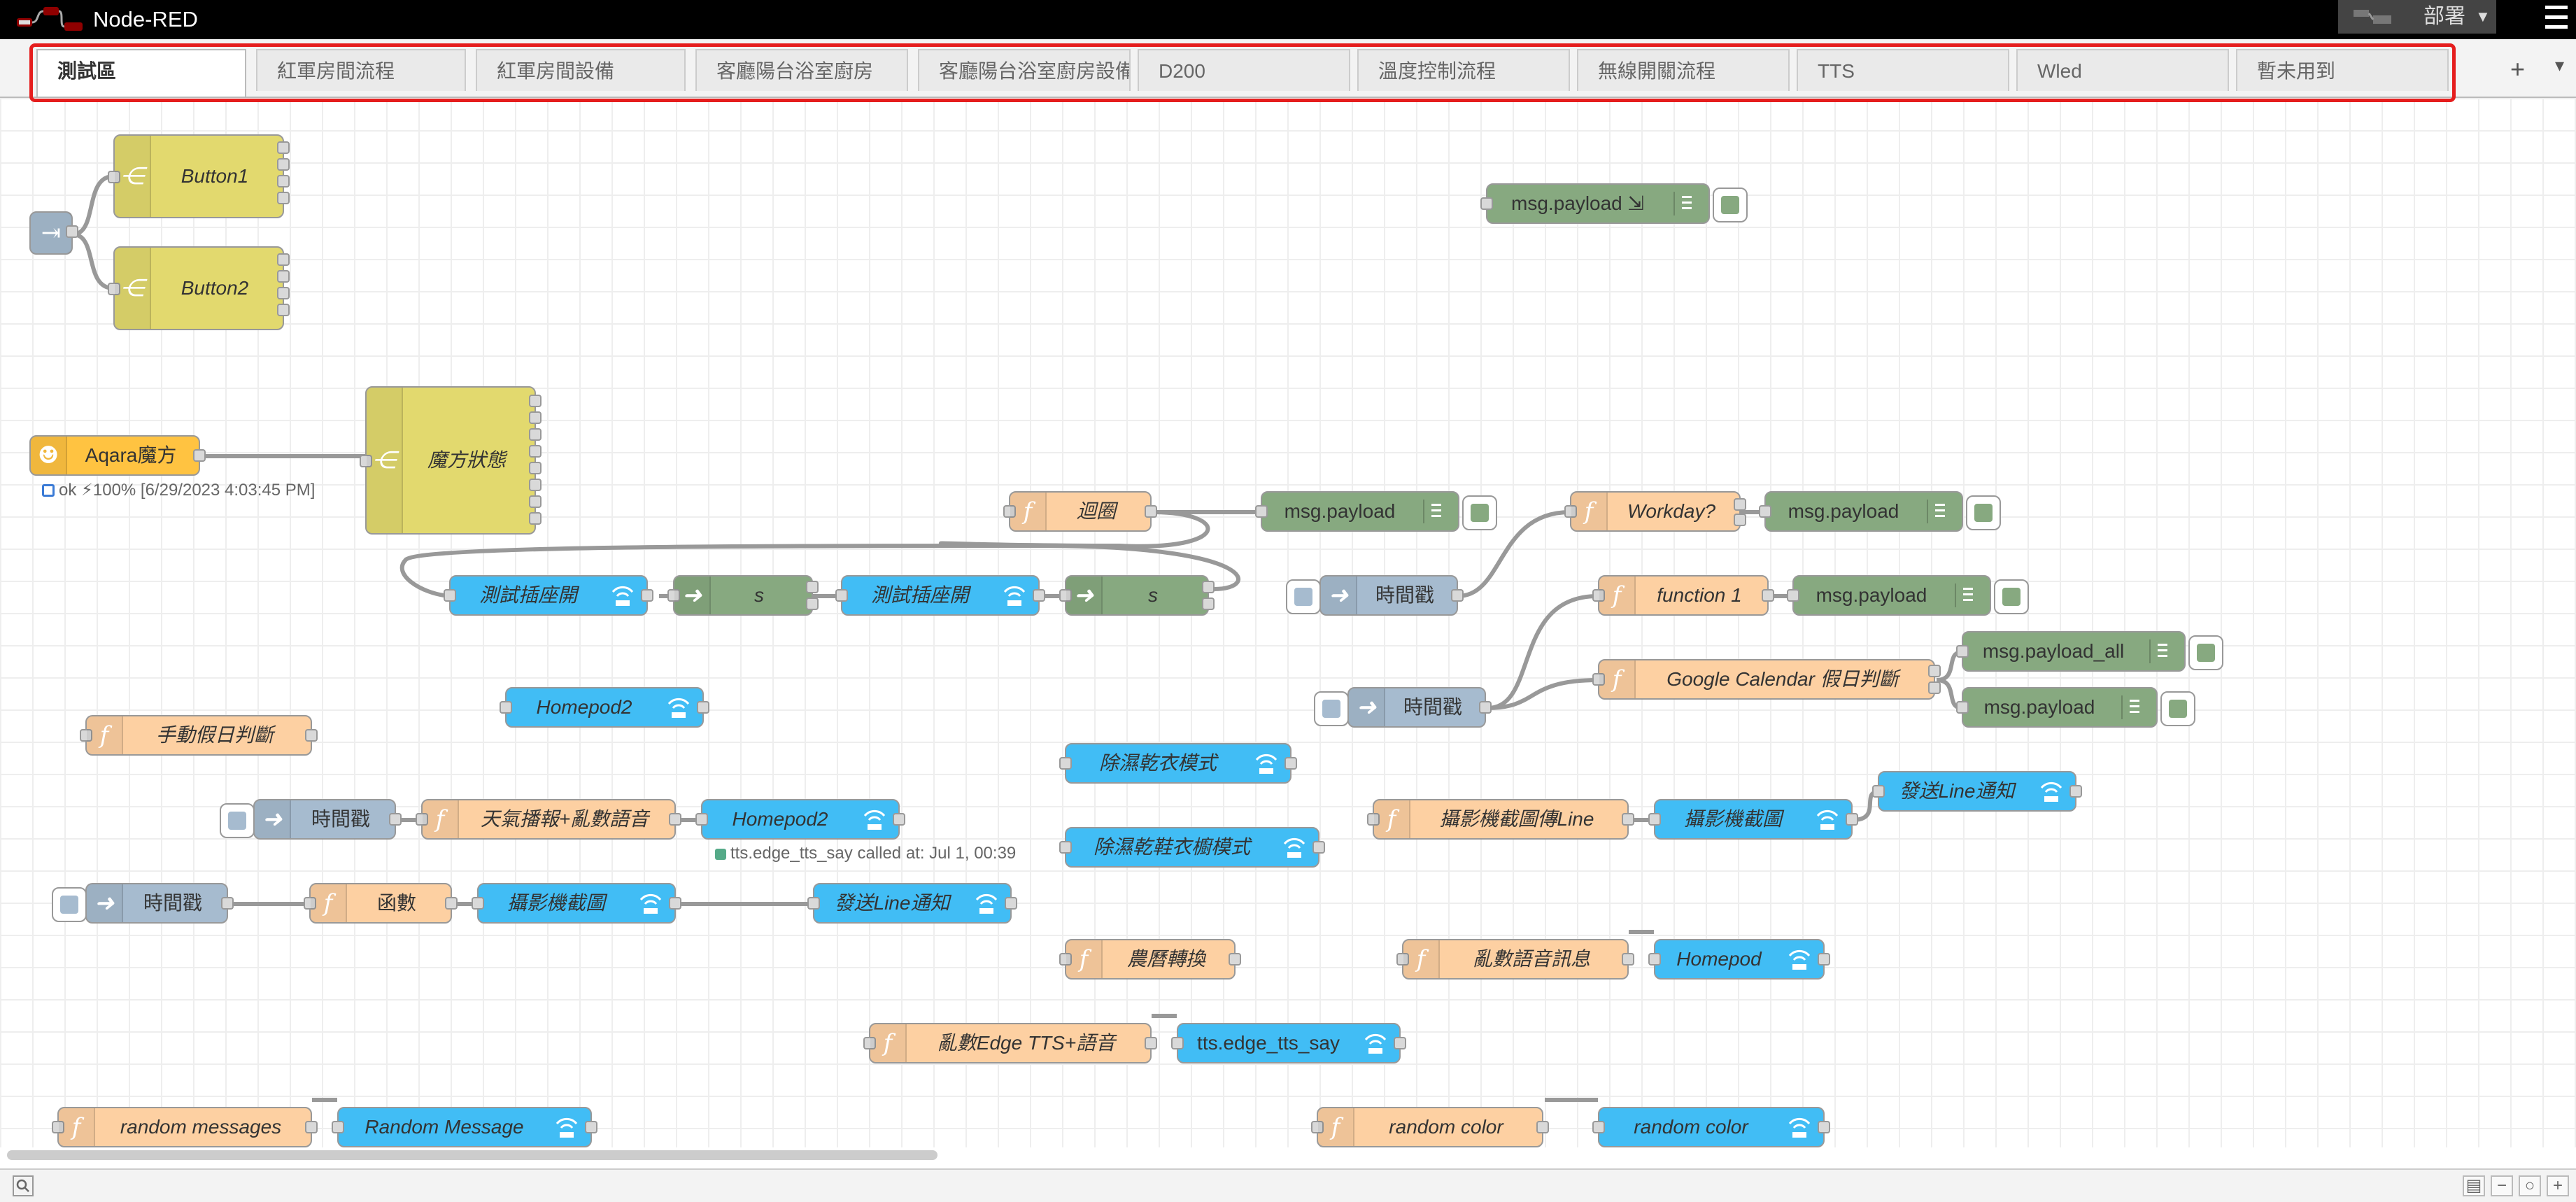 This screenshot has height=1202, width=2576. What do you see at coordinates (1137, 595) in the screenshot?
I see `change-node-s2: ➜ s` at bounding box center [1137, 595].